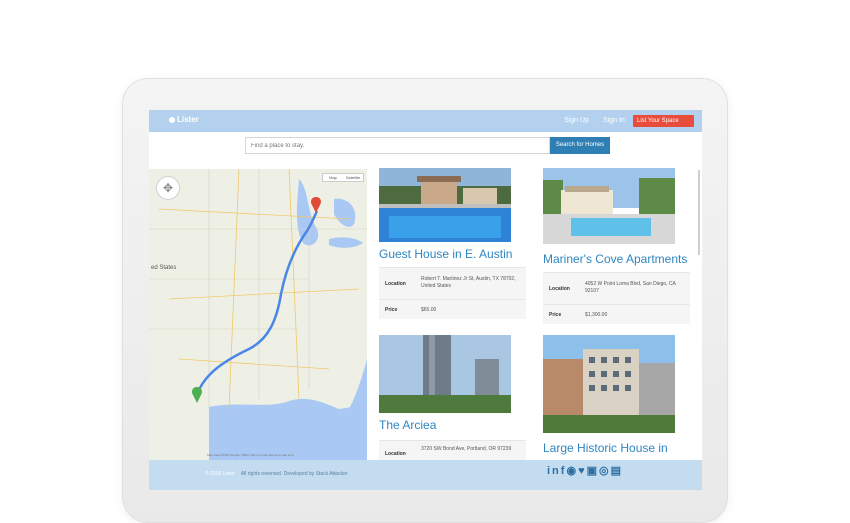  Describe the element at coordinates (345, 212) in the screenshot. I see `lake-huron` at that location.